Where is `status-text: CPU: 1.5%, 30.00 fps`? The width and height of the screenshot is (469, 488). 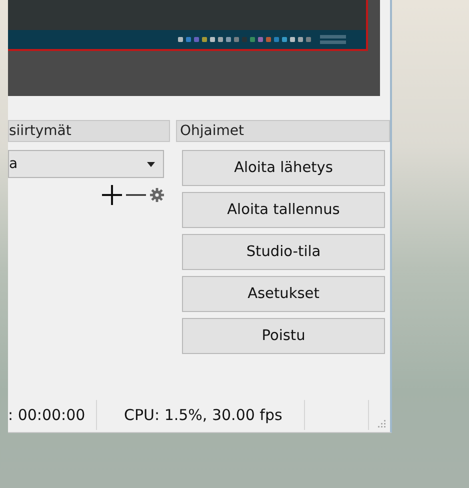
status-text: CPU: 1.5%, 30.00 fps is located at coordinates (201, 415).